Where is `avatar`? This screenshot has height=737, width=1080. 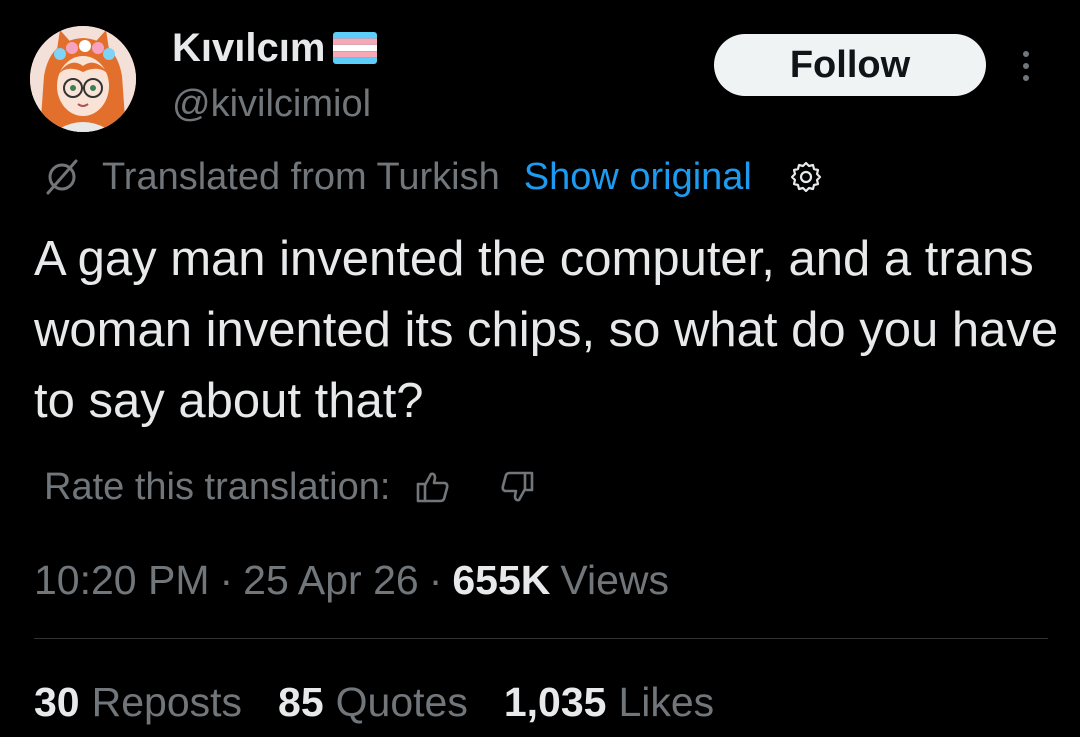 avatar is located at coordinates (83, 79).